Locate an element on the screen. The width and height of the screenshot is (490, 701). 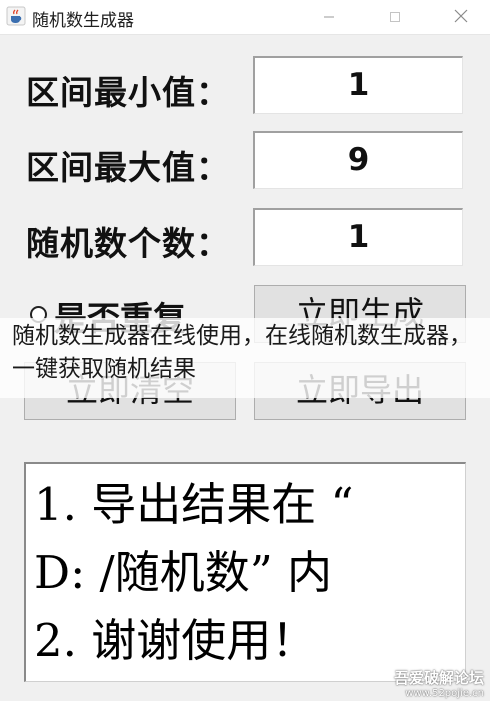
close-button is located at coordinates (461, 17).